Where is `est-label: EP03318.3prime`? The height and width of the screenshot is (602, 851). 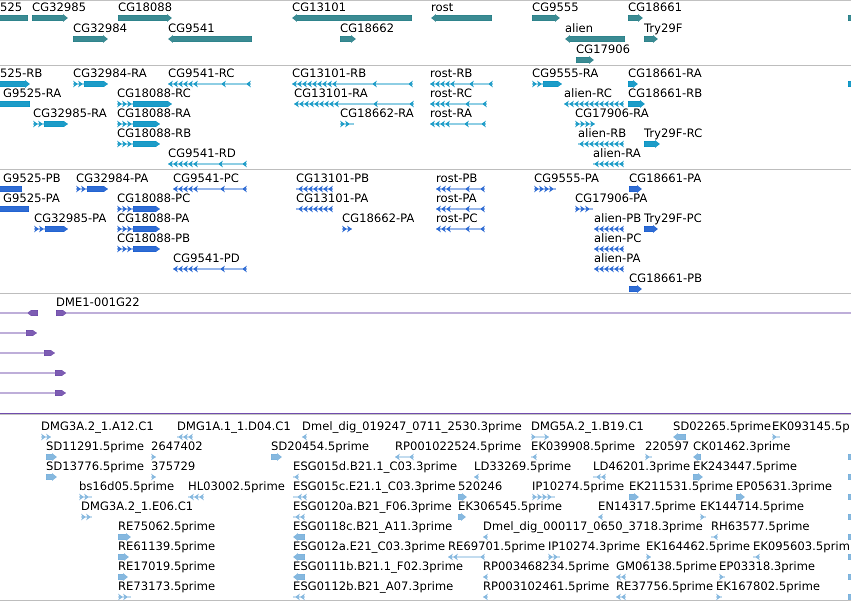
est-label: EP03318.3prime is located at coordinates (767, 566).